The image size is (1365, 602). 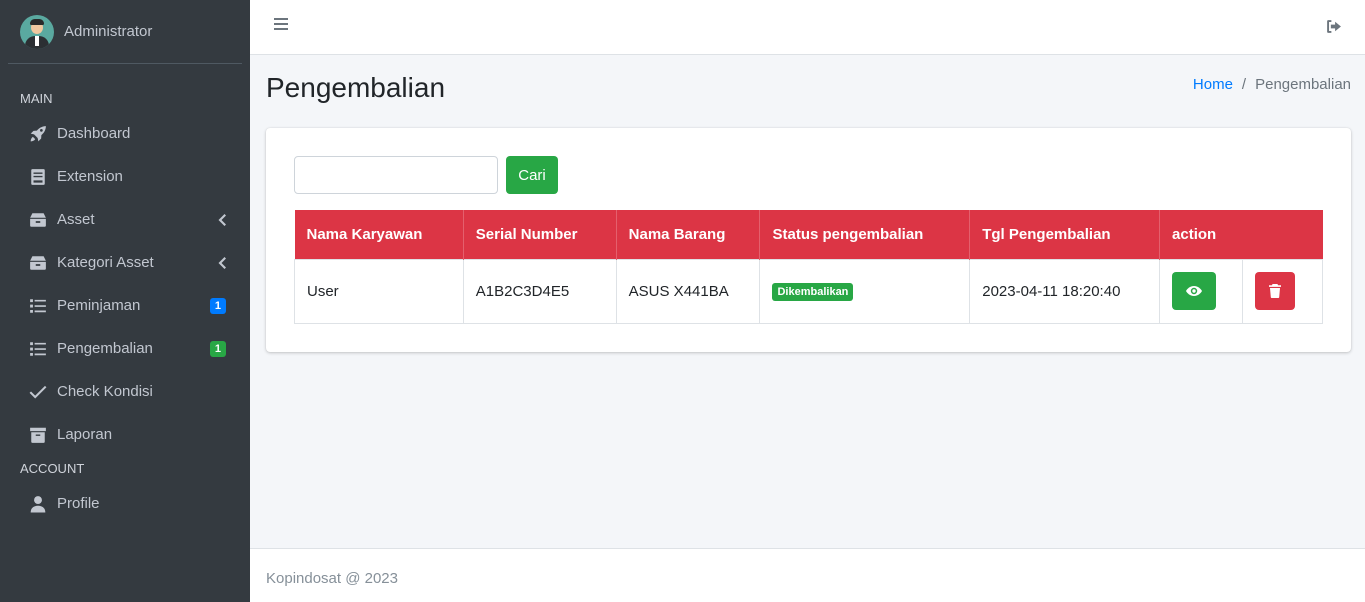 What do you see at coordinates (78, 503) in the screenshot?
I see `sidebar-item-label: Profile` at bounding box center [78, 503].